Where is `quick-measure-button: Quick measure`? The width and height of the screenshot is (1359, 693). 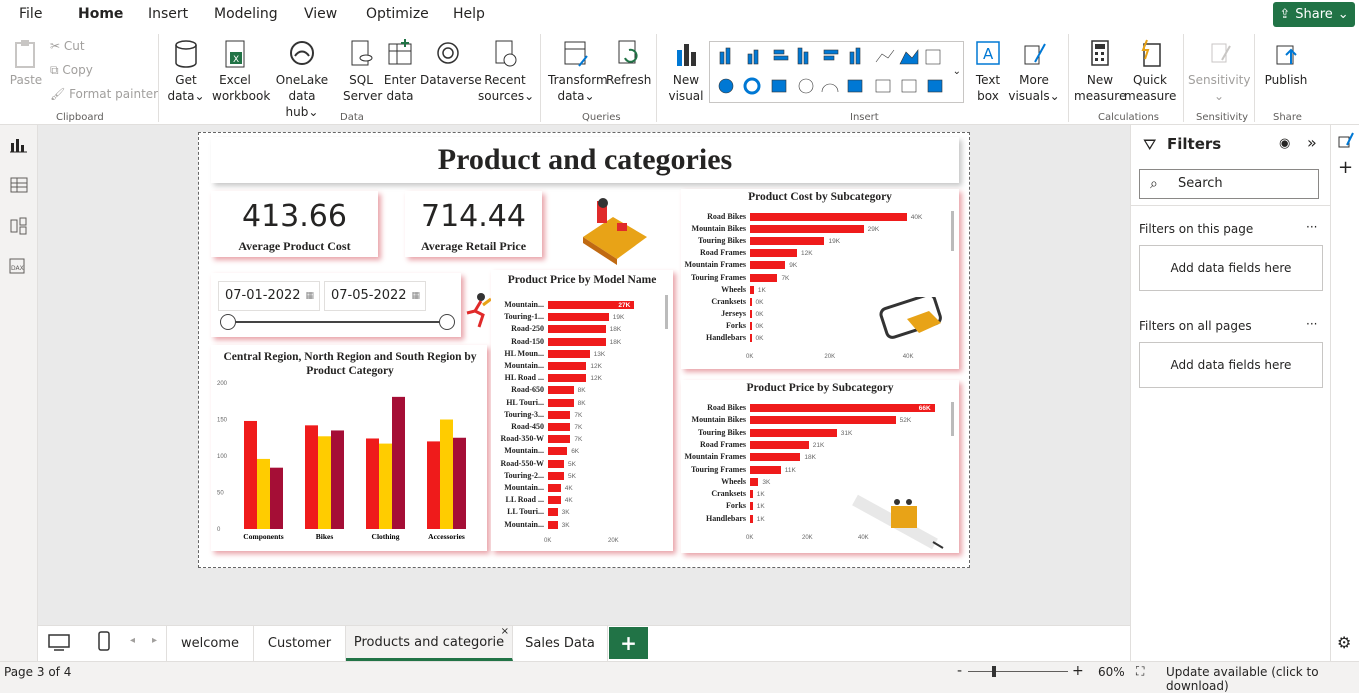
quick-measure-button: Quick measure is located at coordinates (1150, 71).